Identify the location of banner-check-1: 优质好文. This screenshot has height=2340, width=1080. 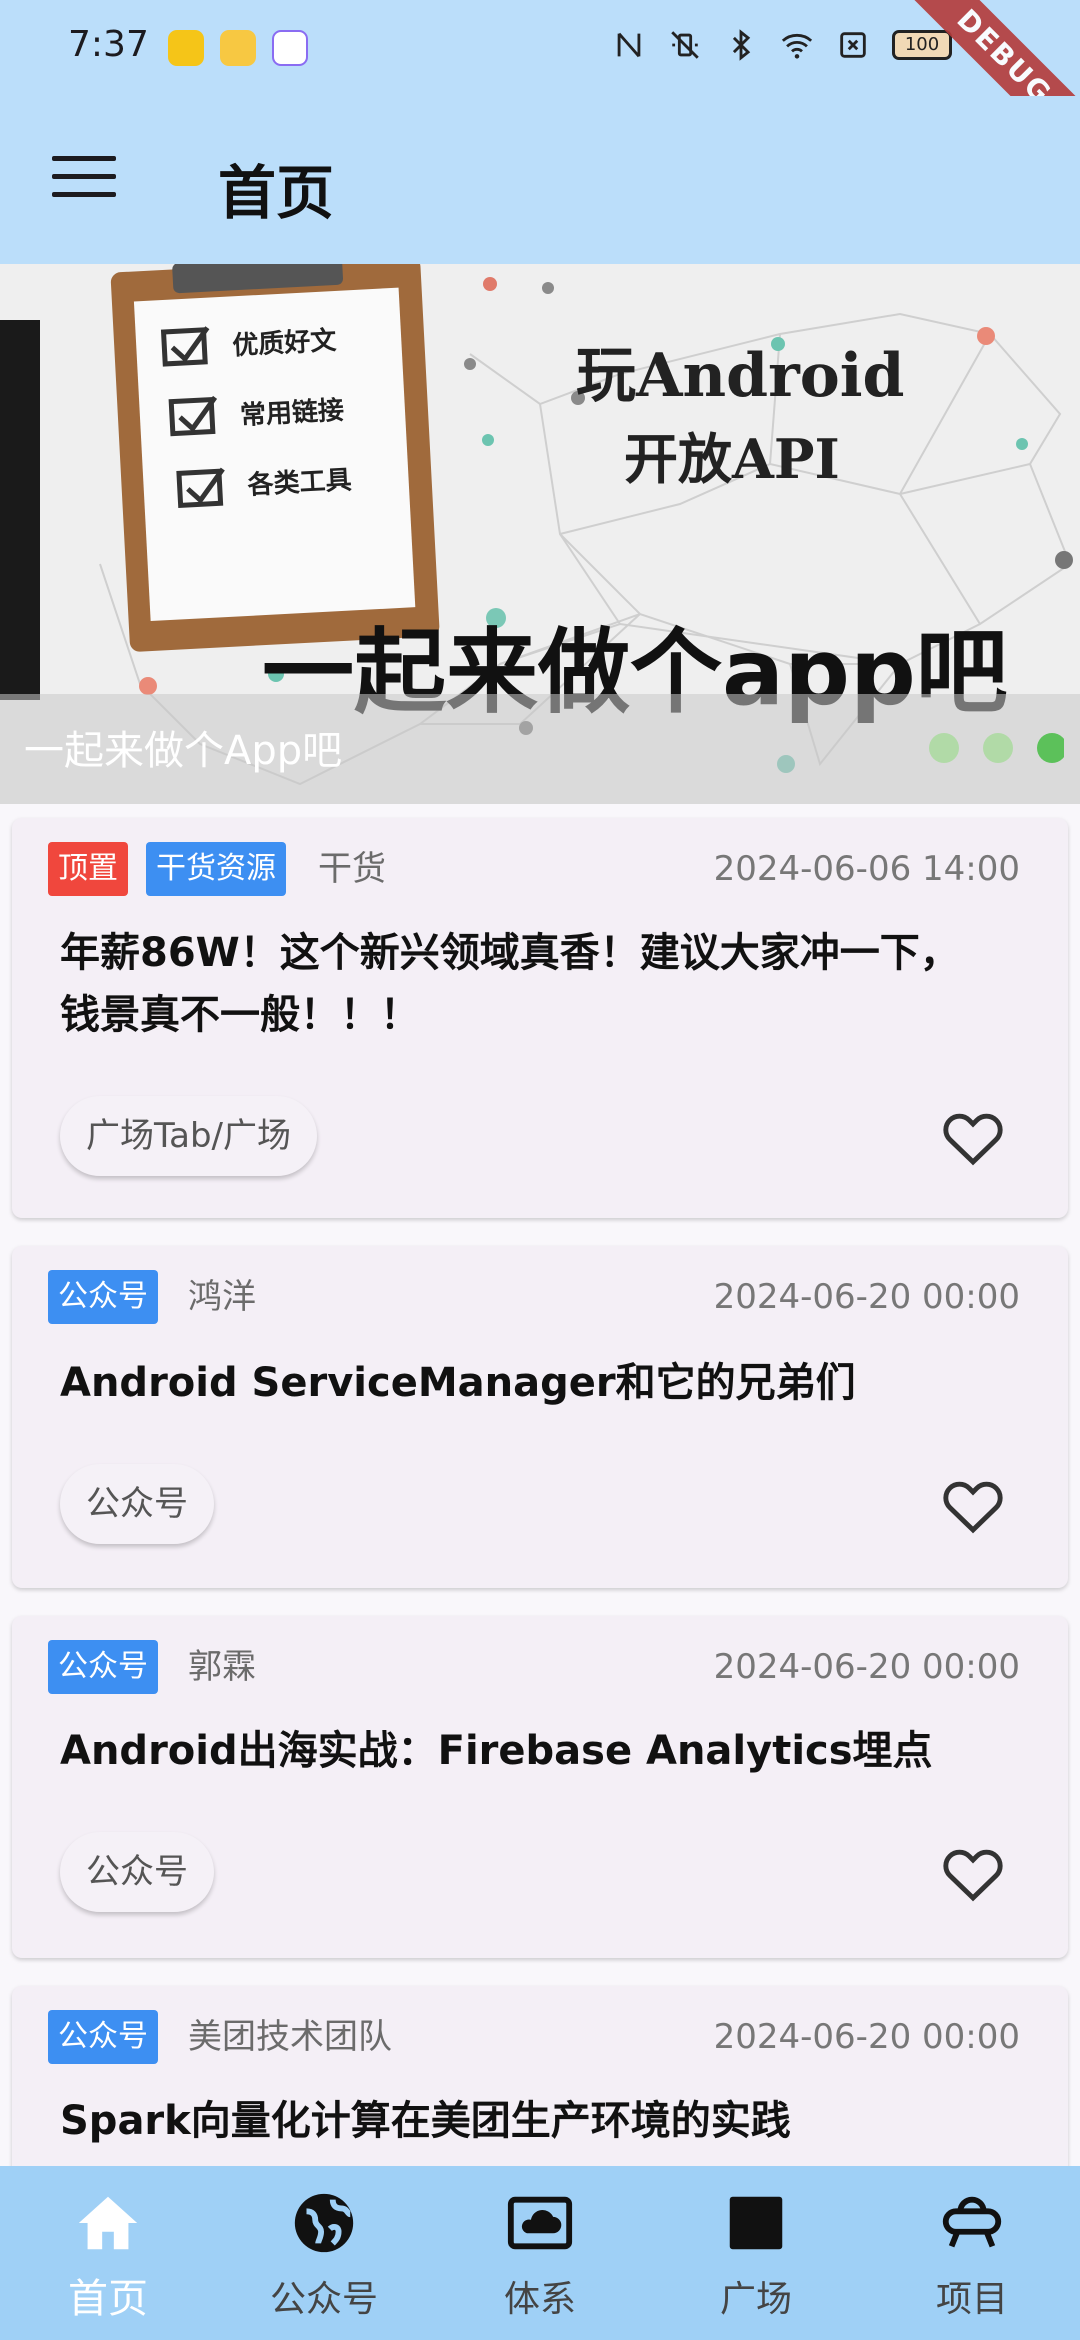
(285, 343).